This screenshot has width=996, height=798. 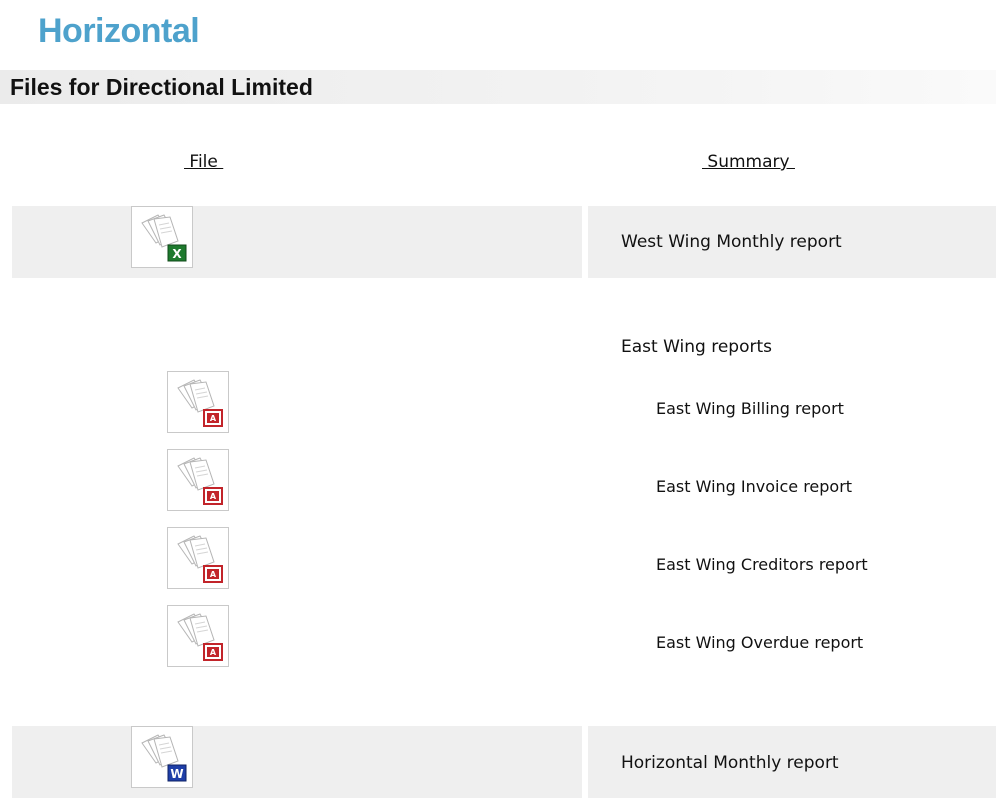 I want to click on page-title: Horizontal, so click(x=119, y=31).